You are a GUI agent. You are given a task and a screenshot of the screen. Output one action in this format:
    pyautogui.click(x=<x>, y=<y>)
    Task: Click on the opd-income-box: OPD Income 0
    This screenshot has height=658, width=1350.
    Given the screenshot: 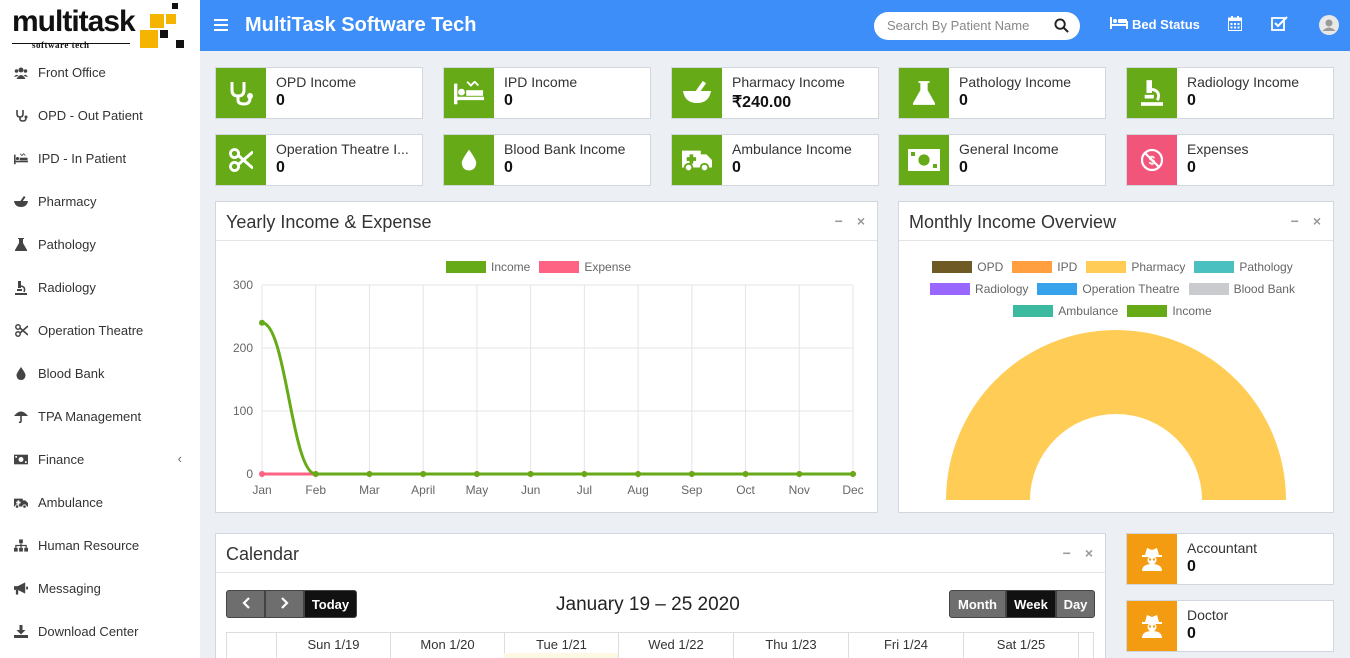 What is the action you would take?
    pyautogui.click(x=319, y=93)
    